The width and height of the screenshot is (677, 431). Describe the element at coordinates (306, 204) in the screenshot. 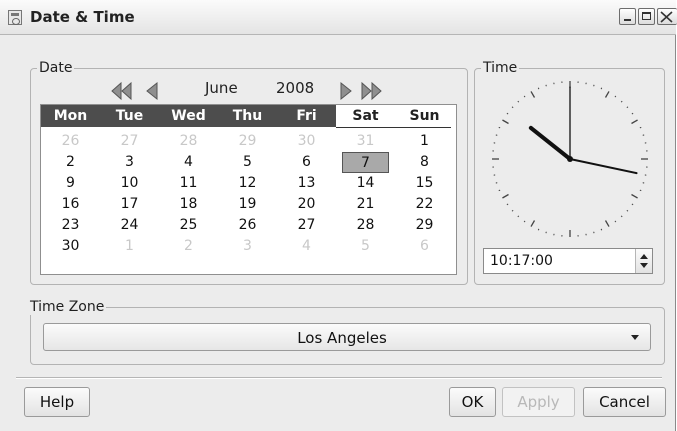

I see `calendar-day: 20` at that location.